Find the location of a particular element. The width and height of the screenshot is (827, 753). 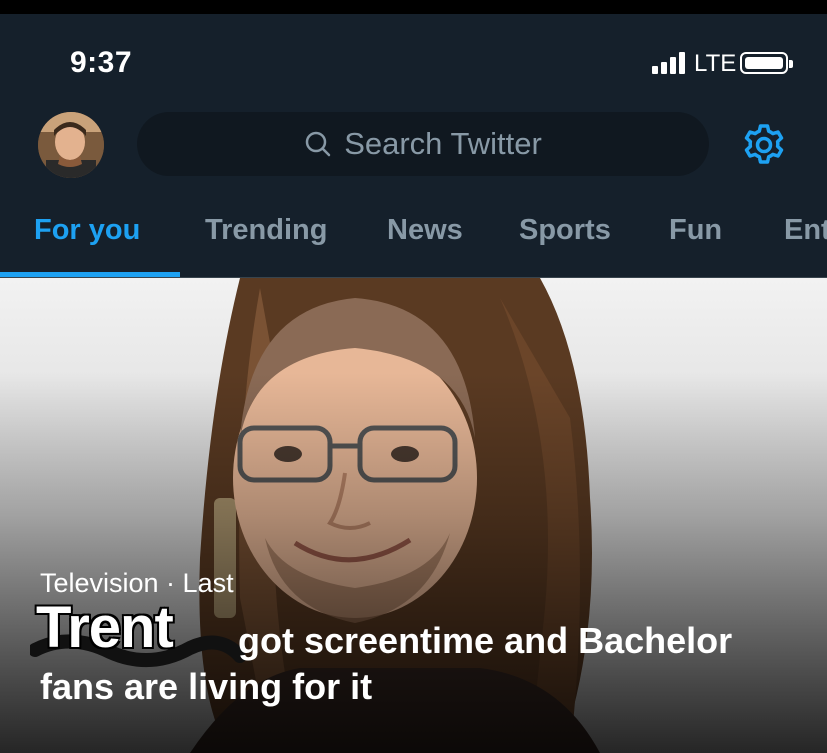

tab-fun: Fun is located at coordinates (695, 230).